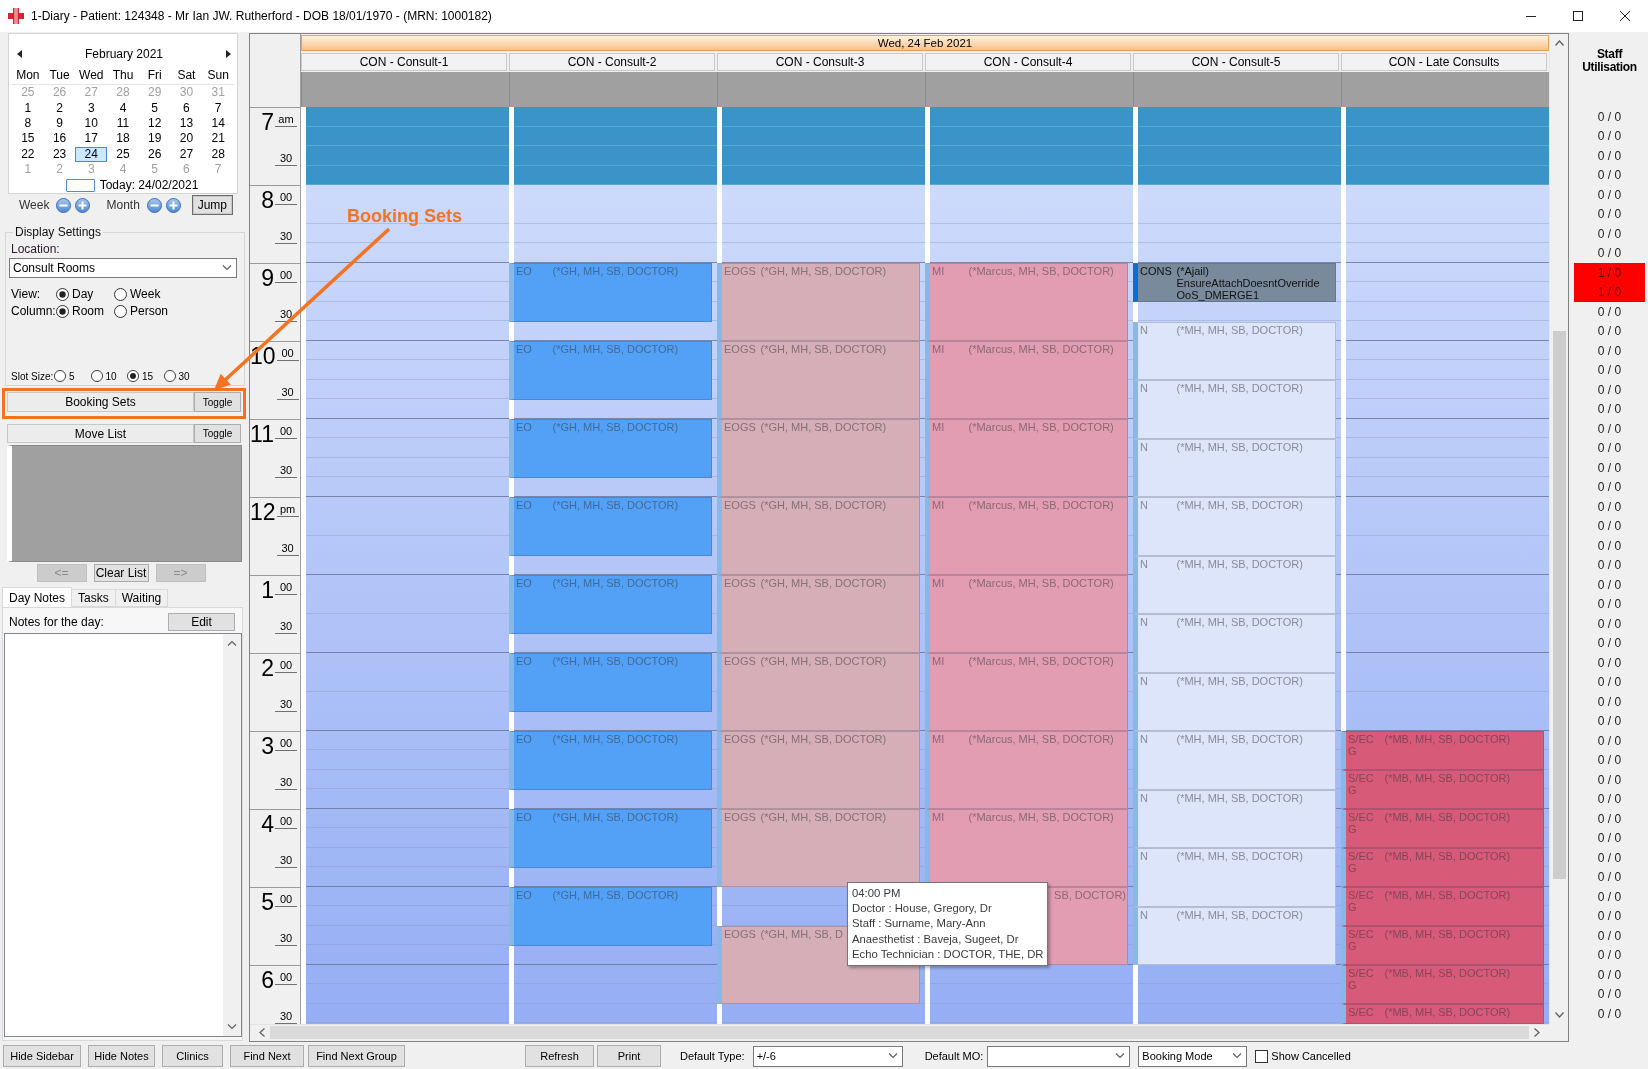 This screenshot has width=1648, height=1069. I want to click on calendar-day: 13, so click(186, 124).